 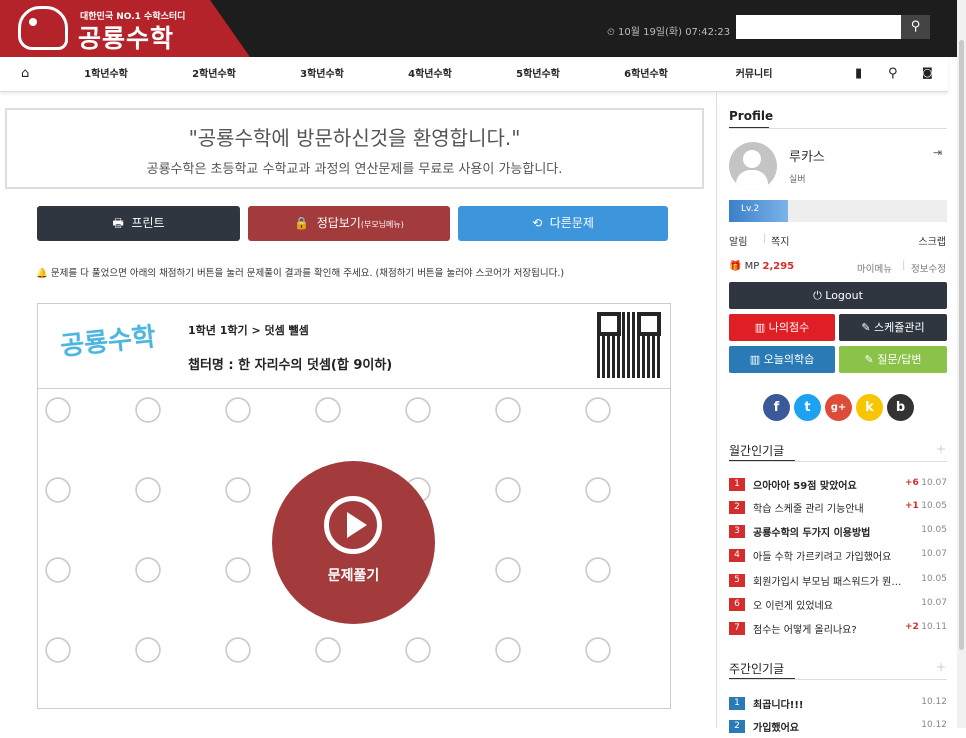 I want to click on search-input, so click(x=818, y=27).